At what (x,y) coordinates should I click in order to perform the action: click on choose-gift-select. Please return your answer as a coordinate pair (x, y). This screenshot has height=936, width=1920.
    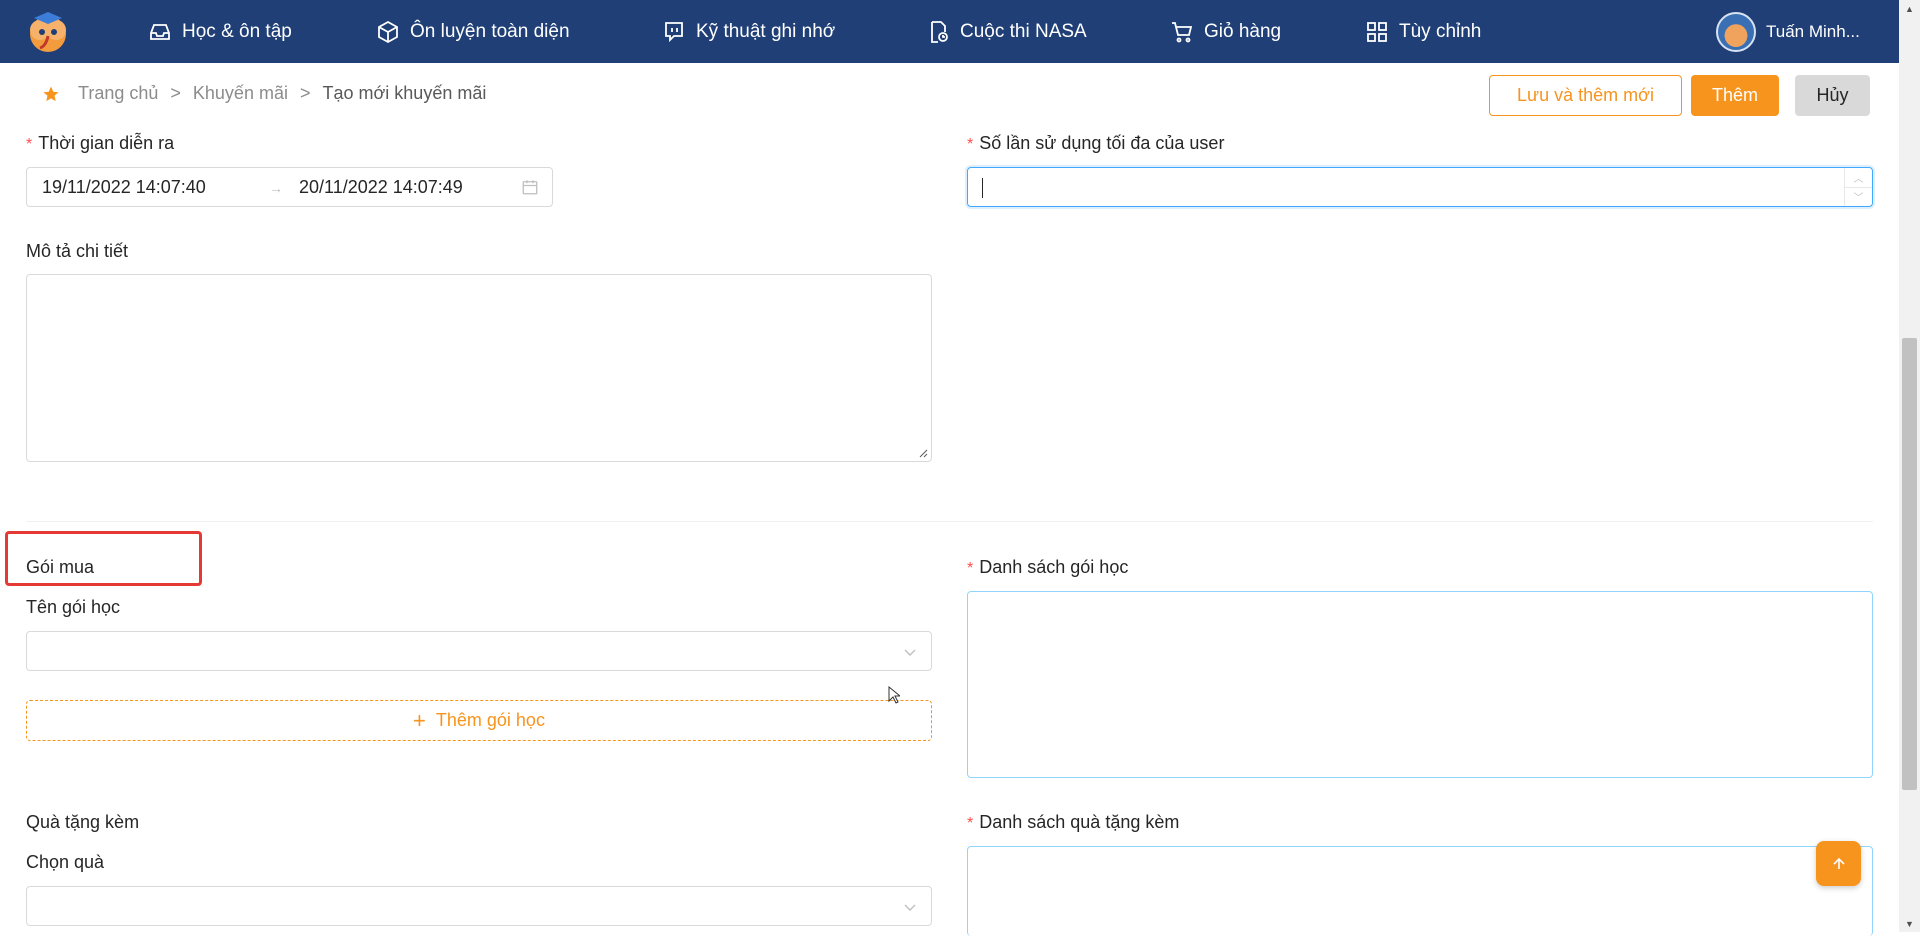
    Looking at the image, I should click on (479, 906).